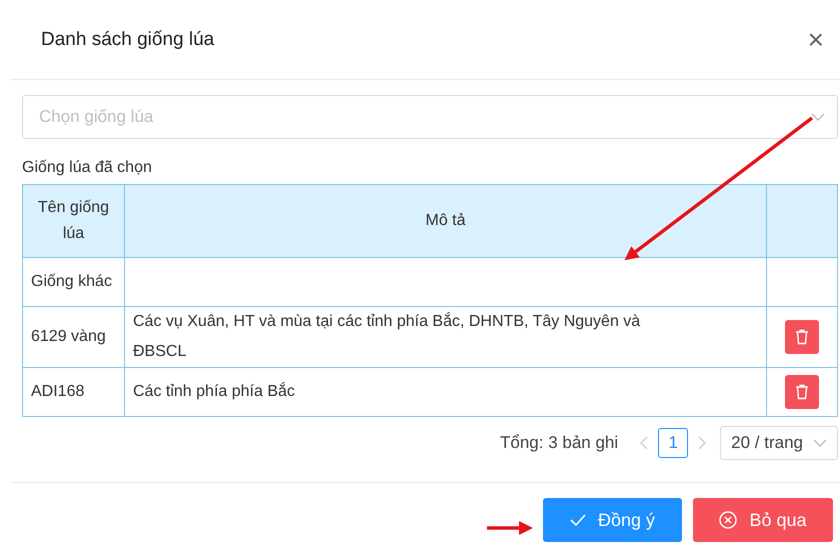 The image size is (840, 555). Describe the element at coordinates (73, 282) in the screenshot. I see `table-cell: Giống khác` at that location.